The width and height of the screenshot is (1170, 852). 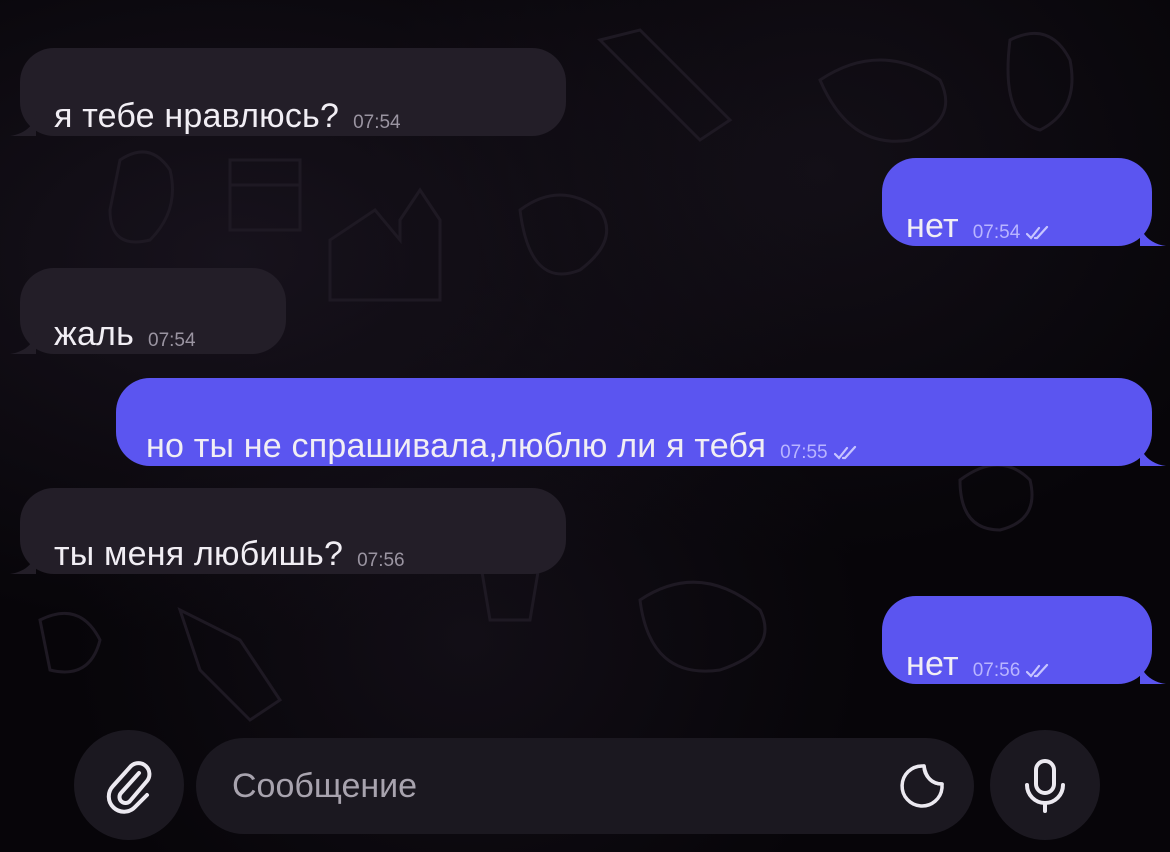 I want to click on message-outgoing: нет 07:56, so click(x=1024, y=640).